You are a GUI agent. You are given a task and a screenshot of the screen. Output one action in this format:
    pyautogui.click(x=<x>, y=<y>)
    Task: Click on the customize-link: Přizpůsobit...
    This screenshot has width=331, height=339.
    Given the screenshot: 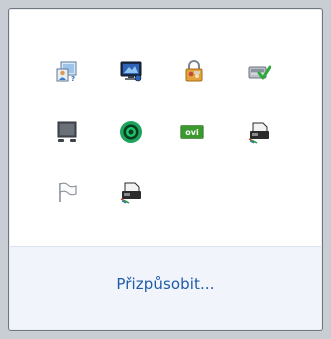 What is the action you would take?
    pyautogui.click(x=165, y=284)
    